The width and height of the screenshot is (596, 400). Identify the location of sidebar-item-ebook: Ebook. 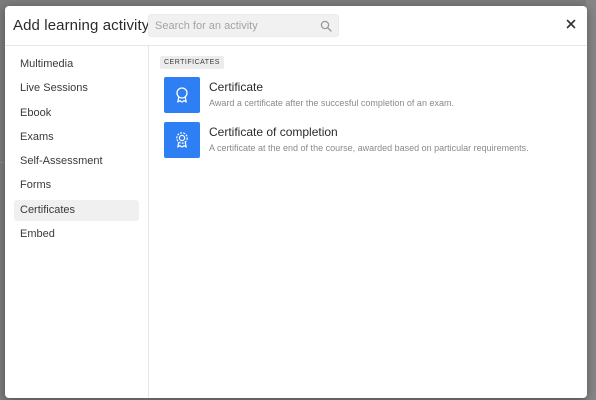
(76, 113).